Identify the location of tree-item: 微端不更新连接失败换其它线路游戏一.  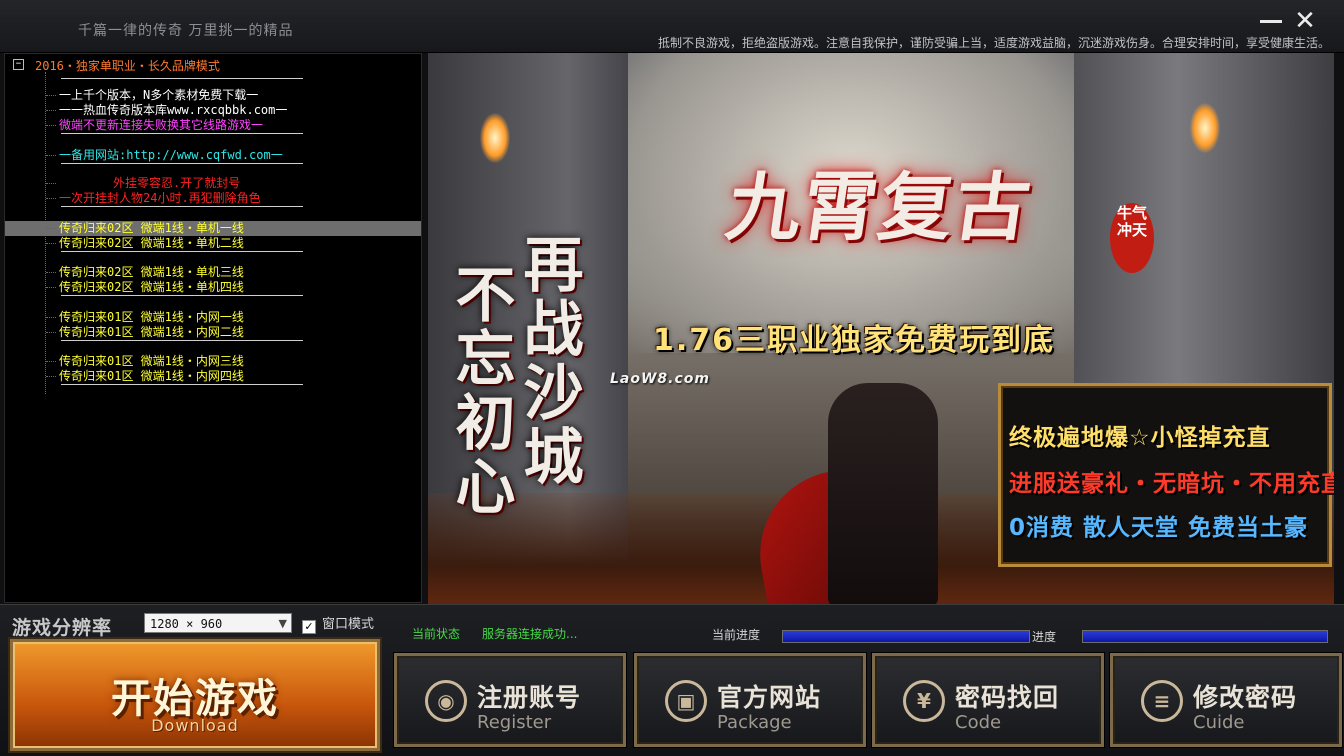
(213, 125).